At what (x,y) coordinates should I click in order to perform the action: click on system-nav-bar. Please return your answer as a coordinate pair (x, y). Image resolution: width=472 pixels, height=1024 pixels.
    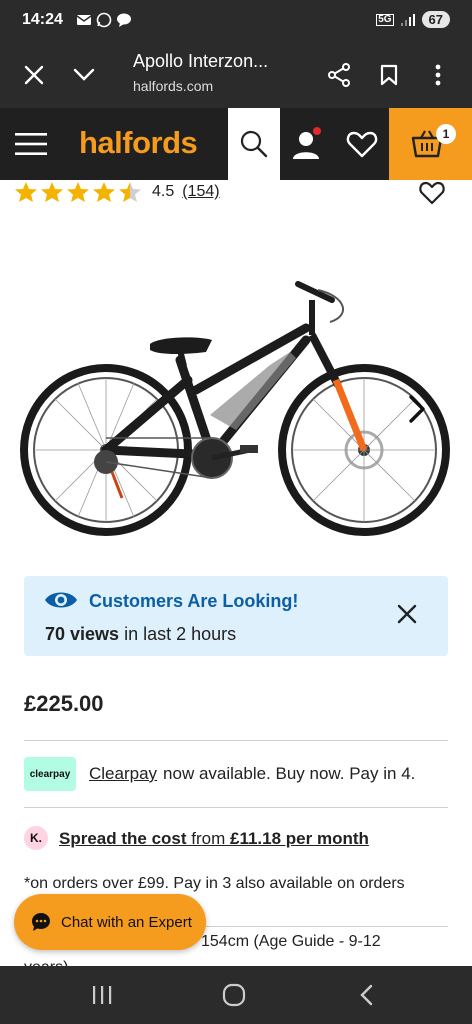
    Looking at the image, I should click on (236, 995).